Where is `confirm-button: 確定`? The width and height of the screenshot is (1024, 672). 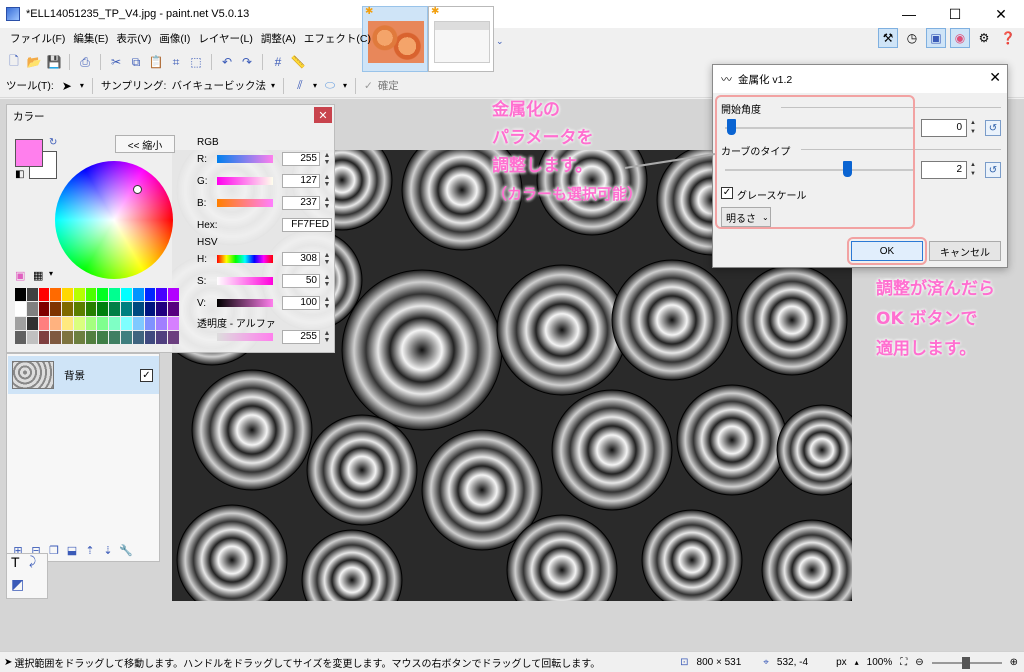 confirm-button: 確定 is located at coordinates (388, 85).